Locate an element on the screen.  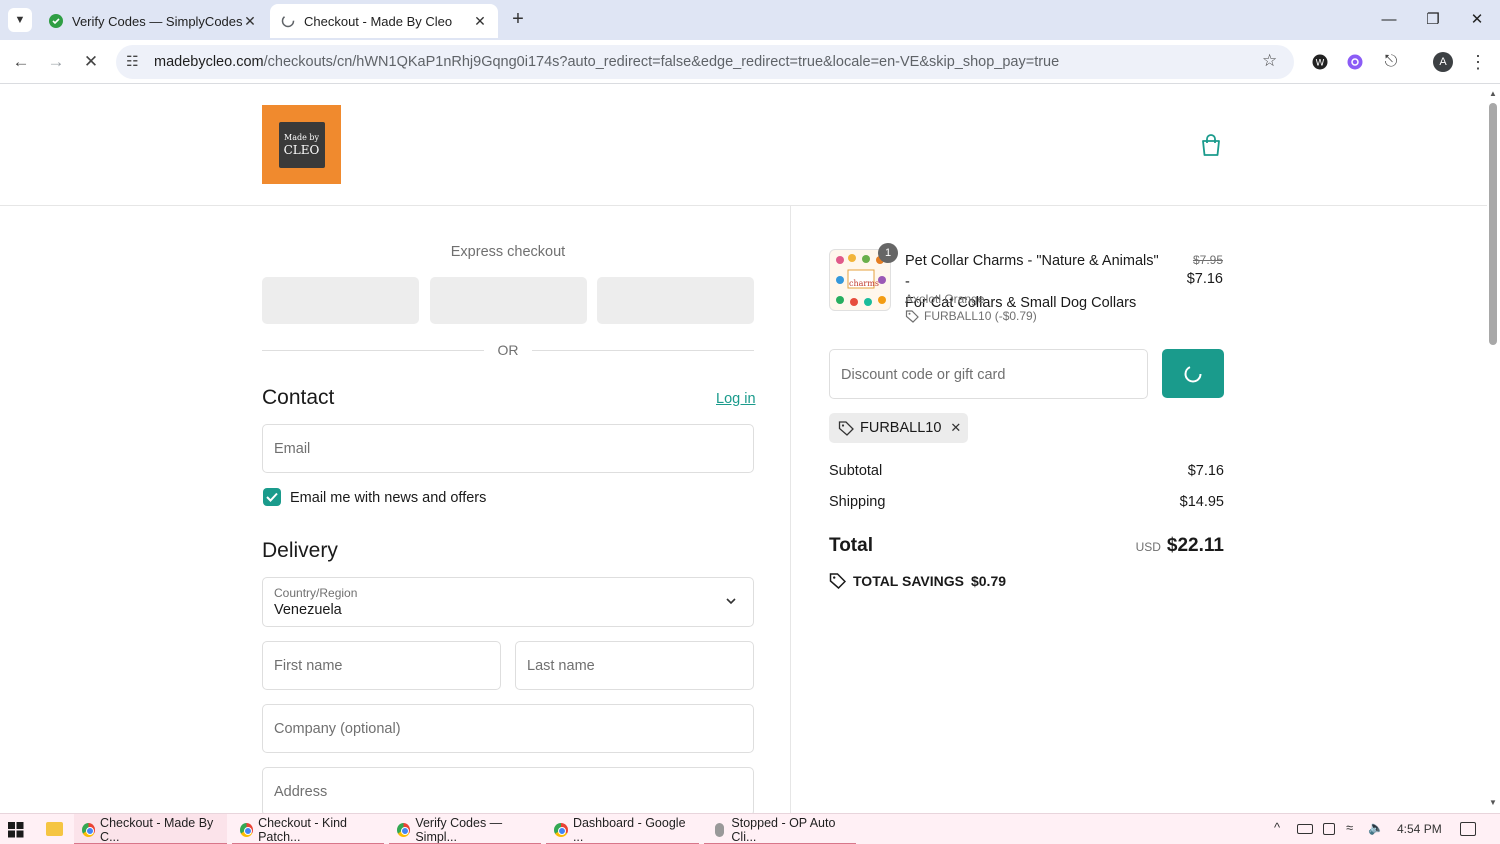
checkmark-icon is located at coordinates (272, 497).